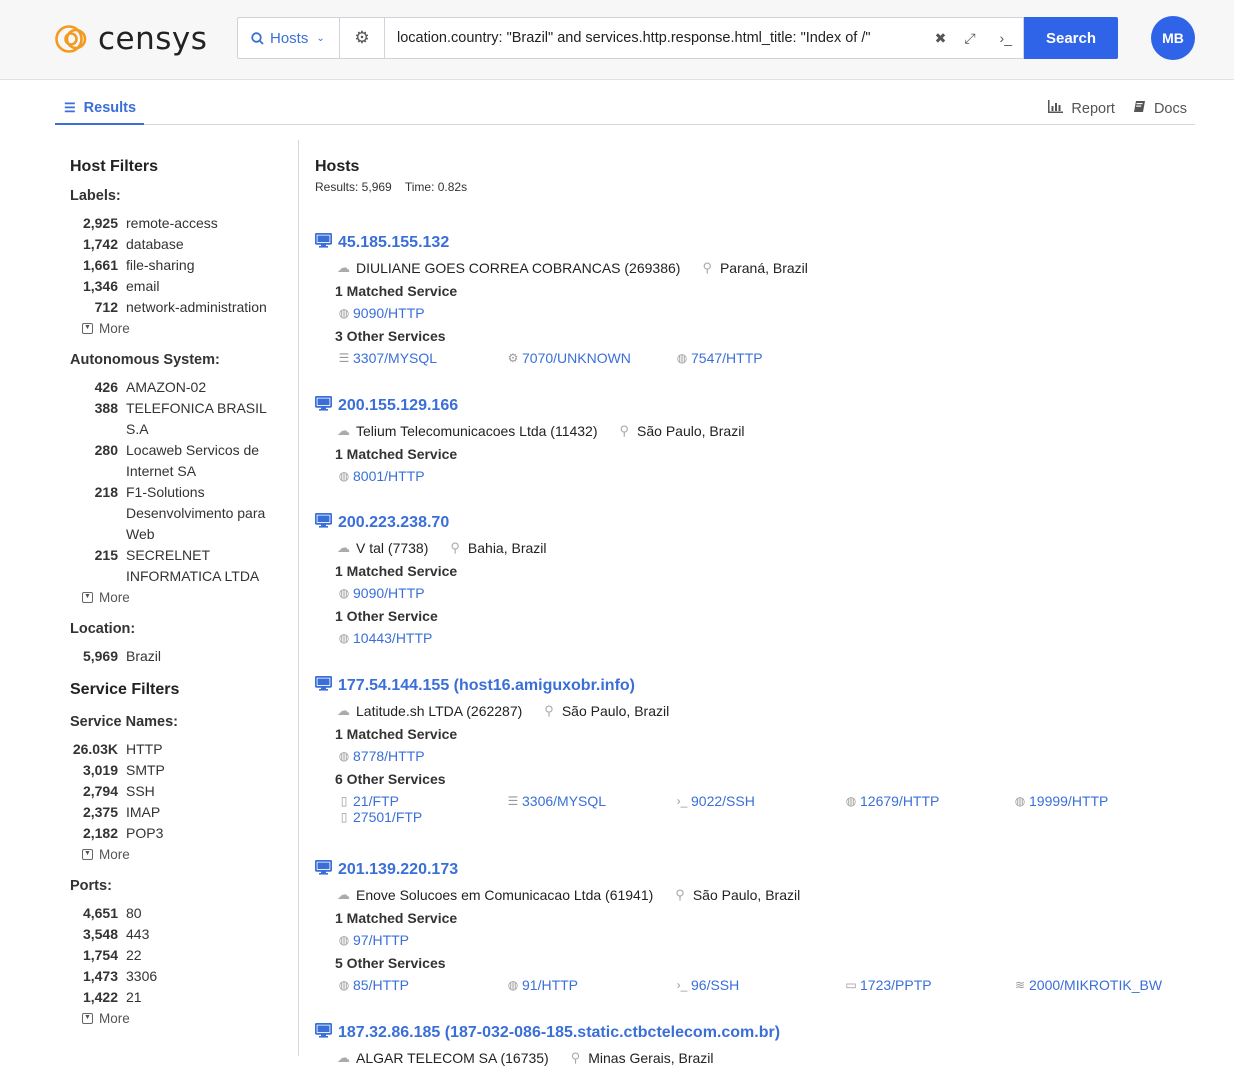  I want to click on search-type-select: Hosts ⌄, so click(288, 38).